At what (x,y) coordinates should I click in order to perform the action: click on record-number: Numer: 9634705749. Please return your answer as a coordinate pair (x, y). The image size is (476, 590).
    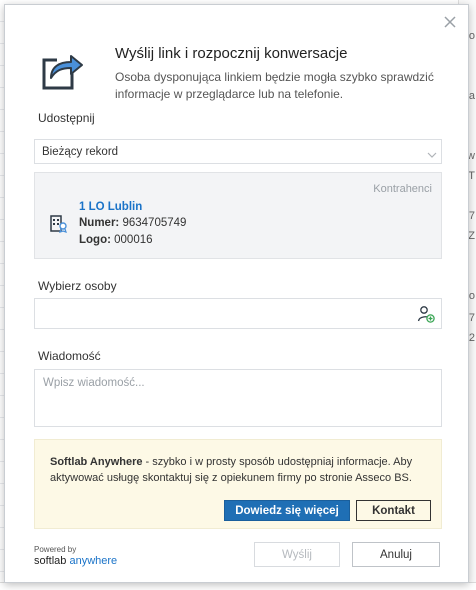
    Looking at the image, I should click on (132, 223).